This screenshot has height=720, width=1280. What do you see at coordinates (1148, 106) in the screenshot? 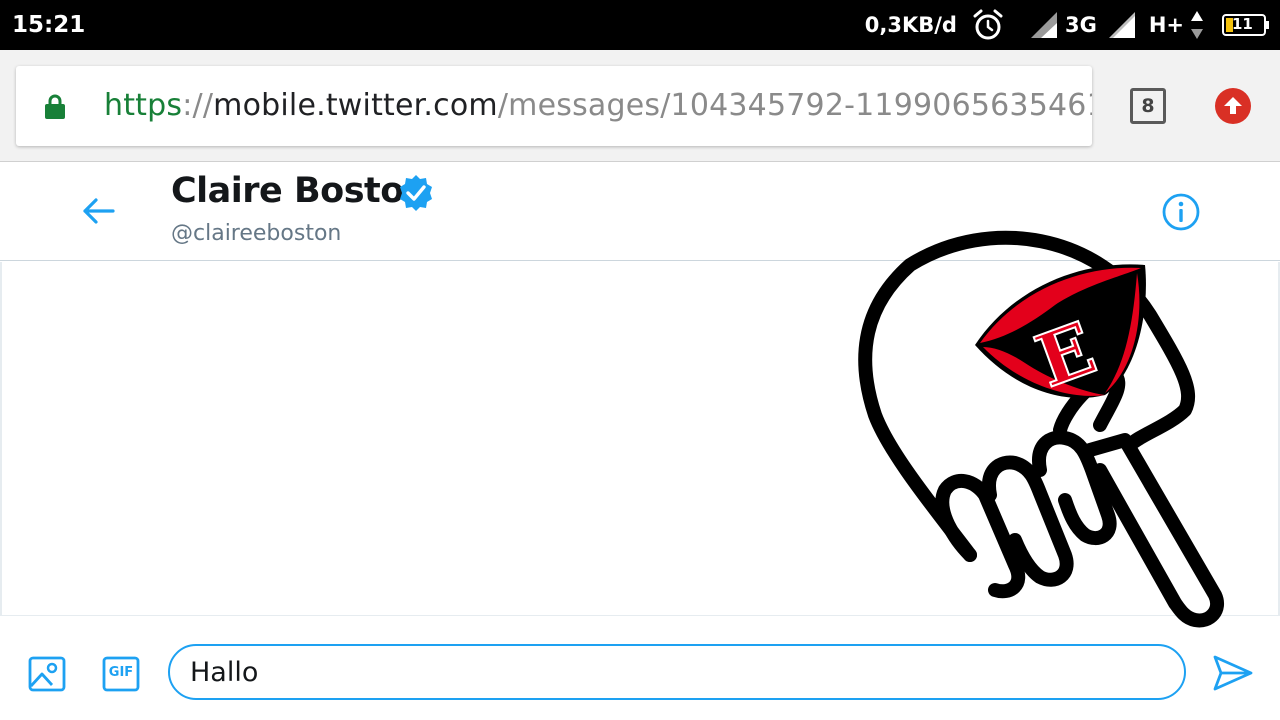
I see `tab-switcher-button: 8` at bounding box center [1148, 106].